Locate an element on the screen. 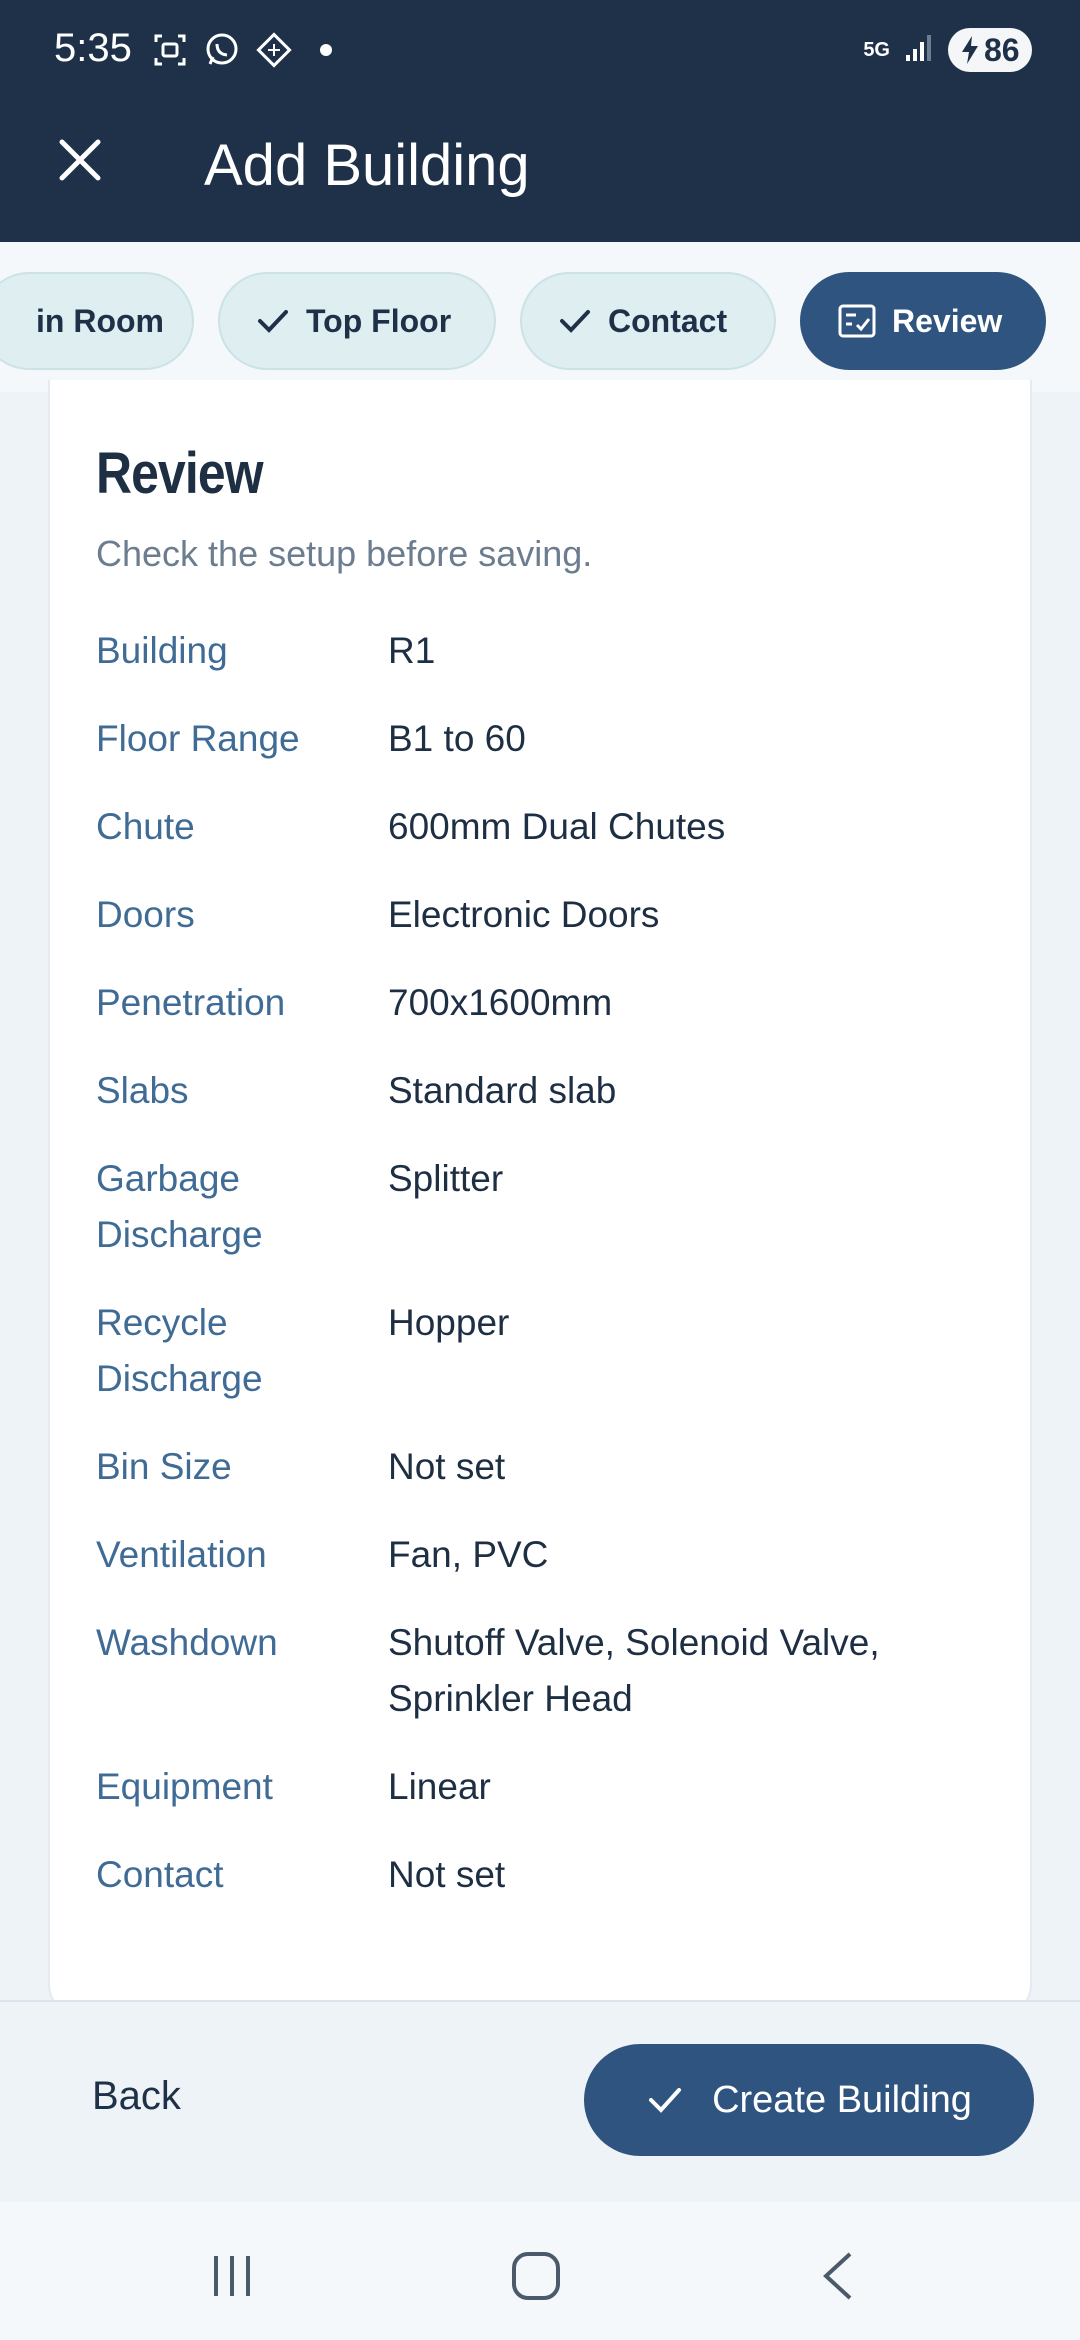 This screenshot has width=1080, height=2340. row-label: Slabs is located at coordinates (142, 1090).